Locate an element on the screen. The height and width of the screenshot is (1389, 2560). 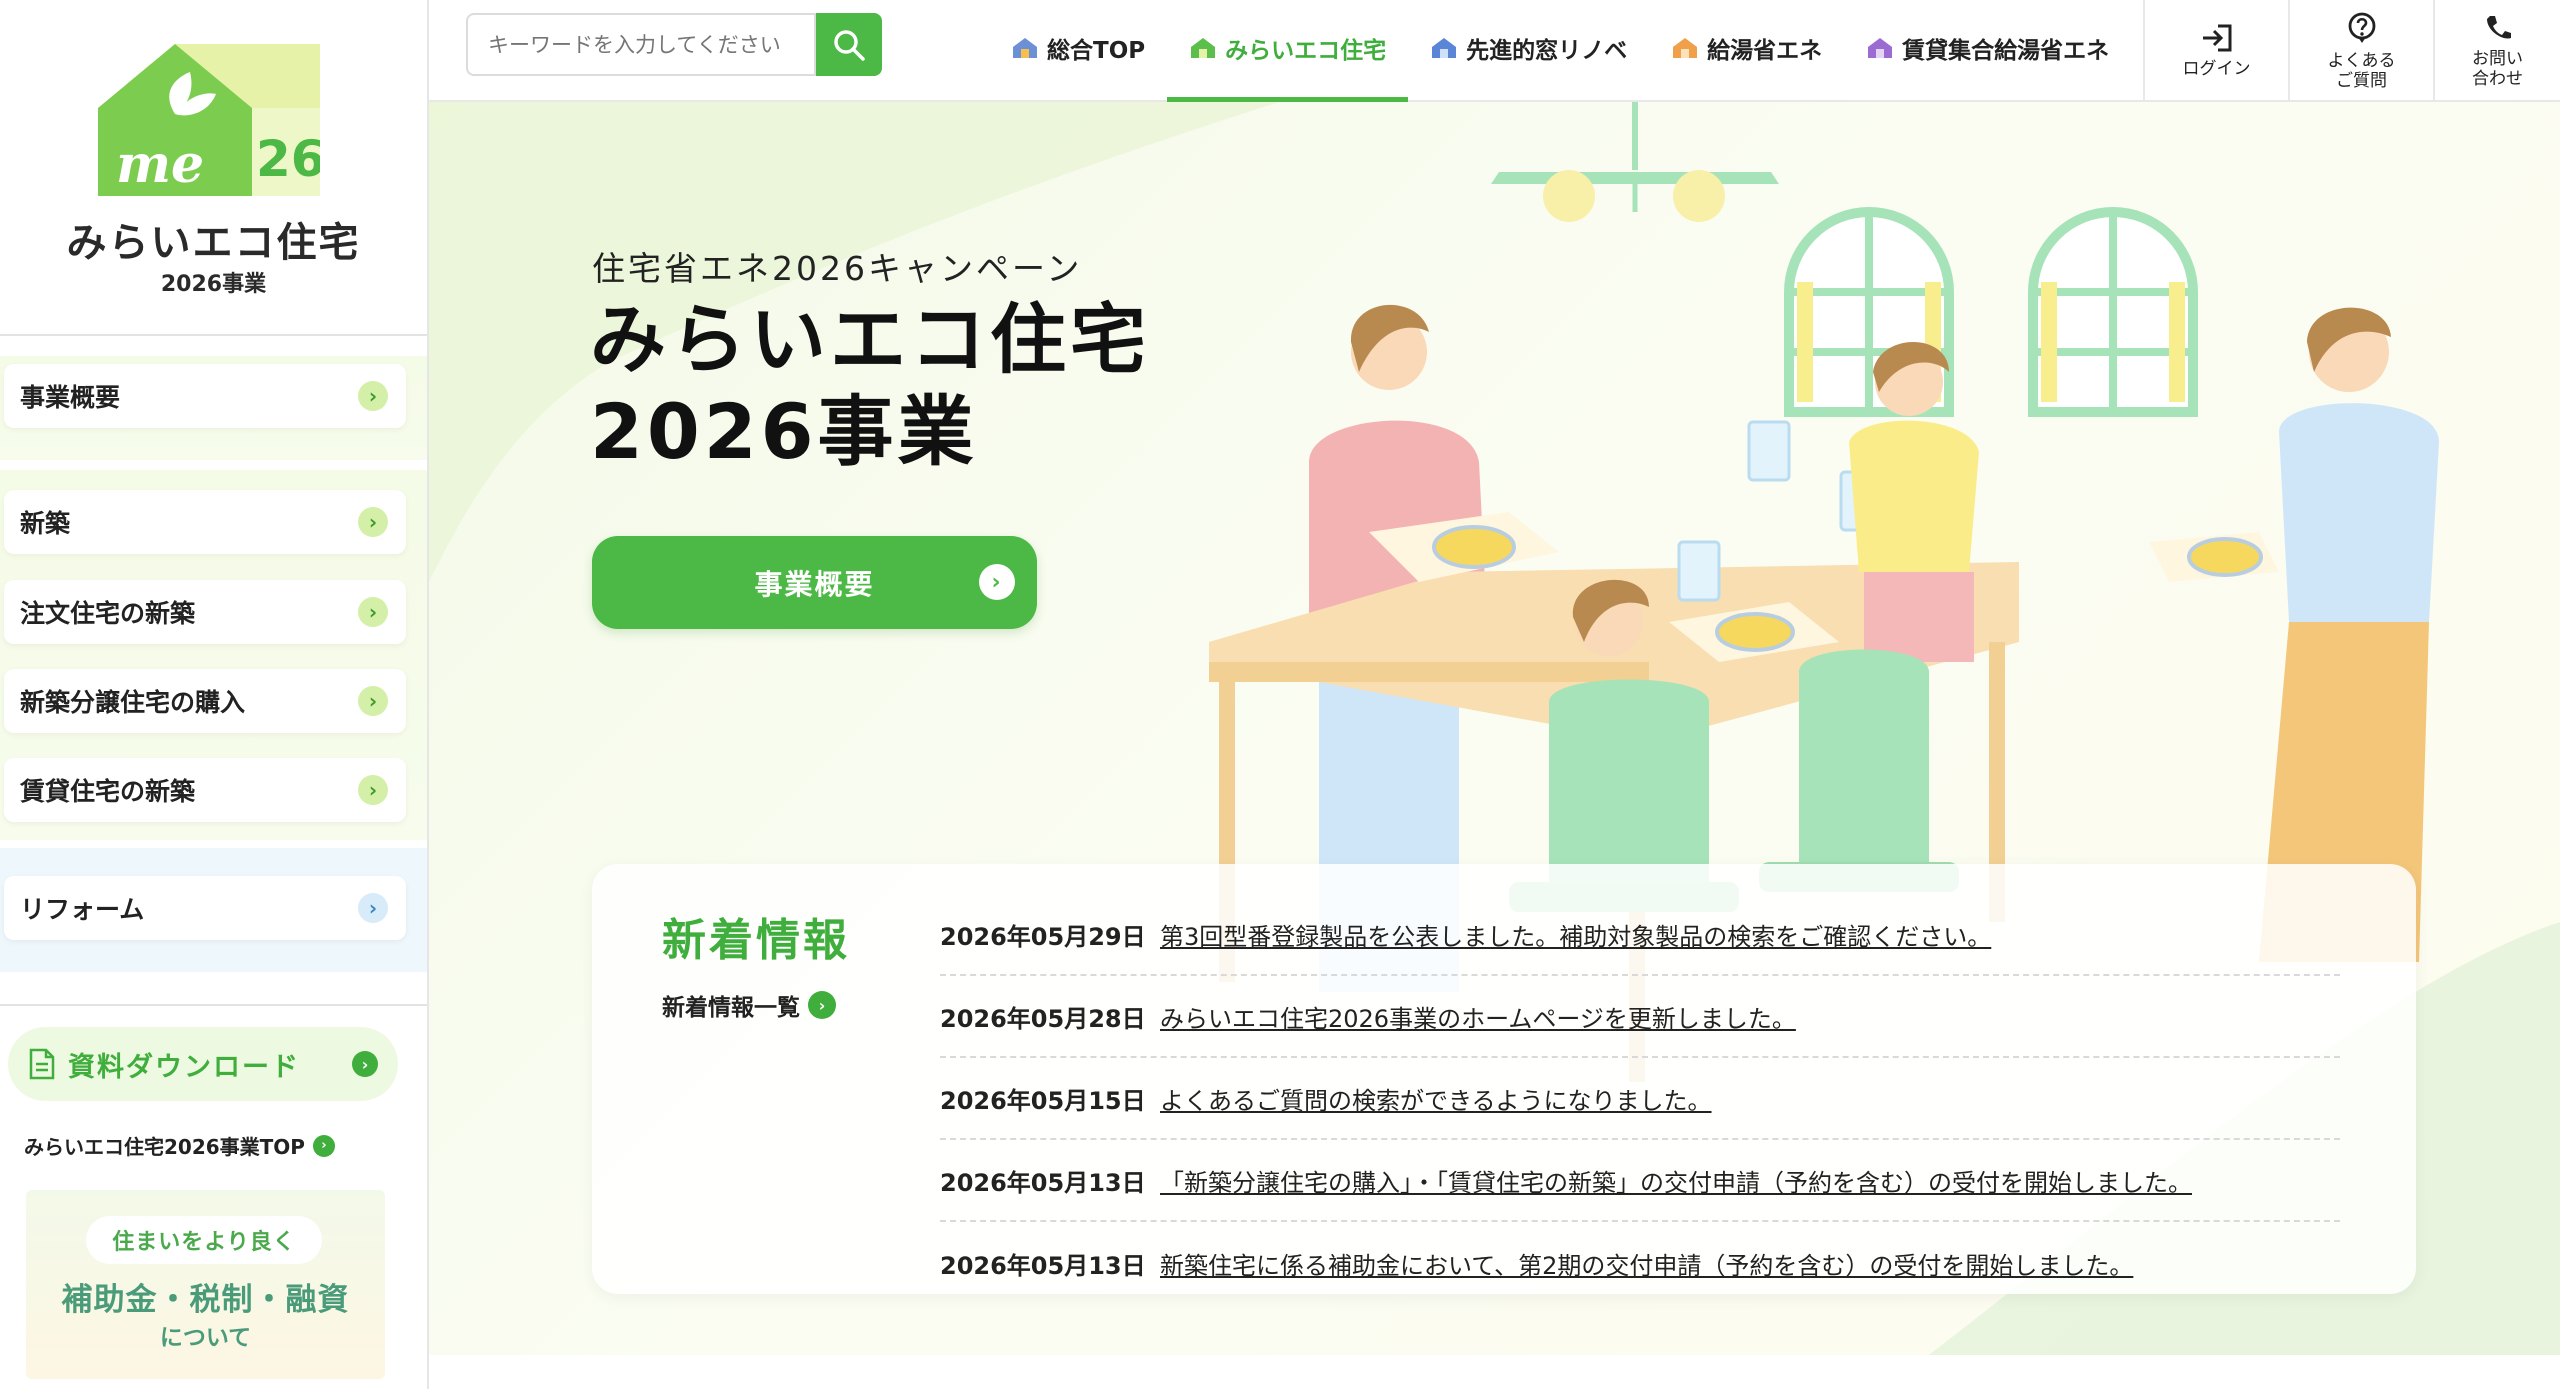
search-icon is located at coordinates (849, 45).